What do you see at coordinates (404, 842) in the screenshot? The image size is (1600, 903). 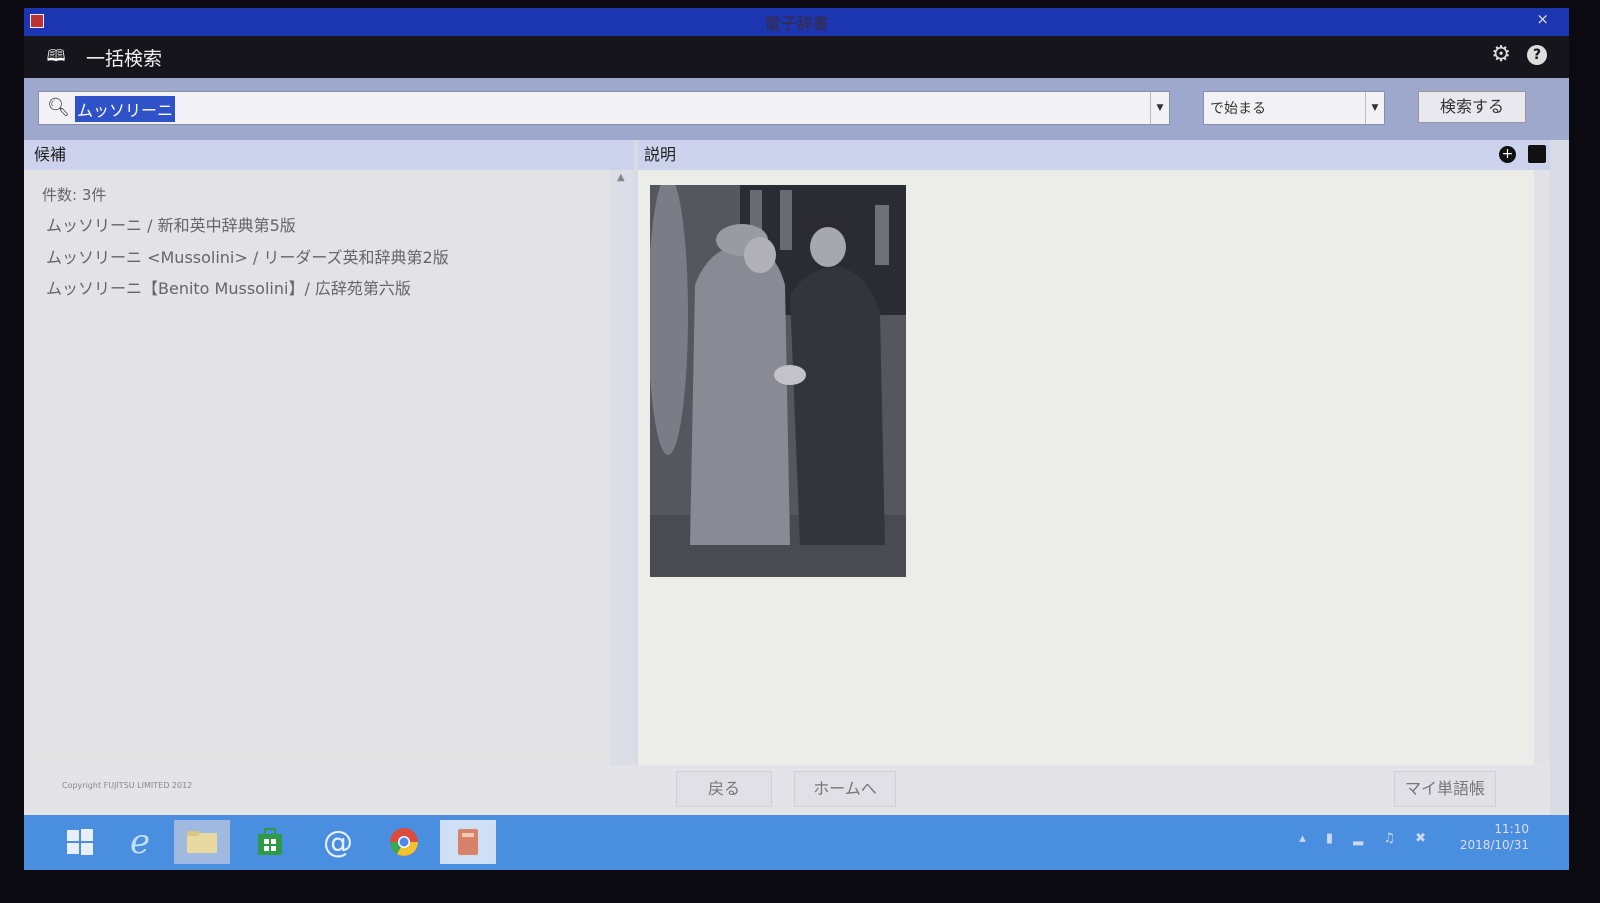 I see `chrome-icon` at bounding box center [404, 842].